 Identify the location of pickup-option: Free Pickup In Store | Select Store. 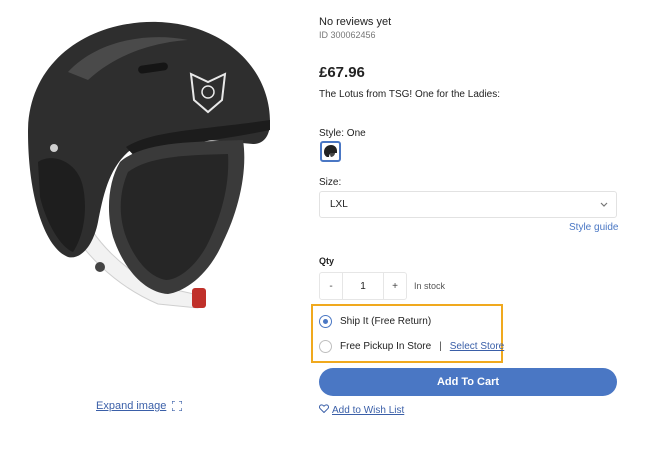
(411, 346).